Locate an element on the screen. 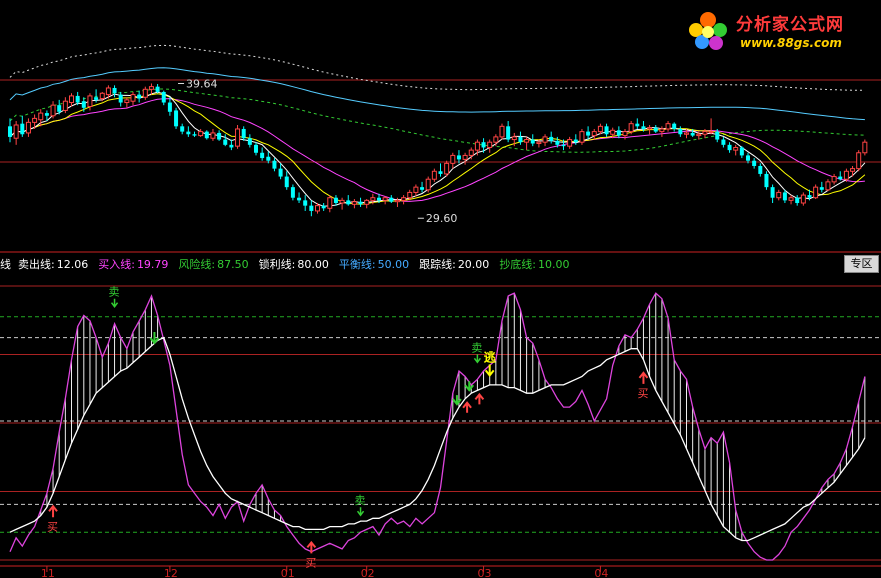  x-tick-label: 11 is located at coordinates (48, 572).